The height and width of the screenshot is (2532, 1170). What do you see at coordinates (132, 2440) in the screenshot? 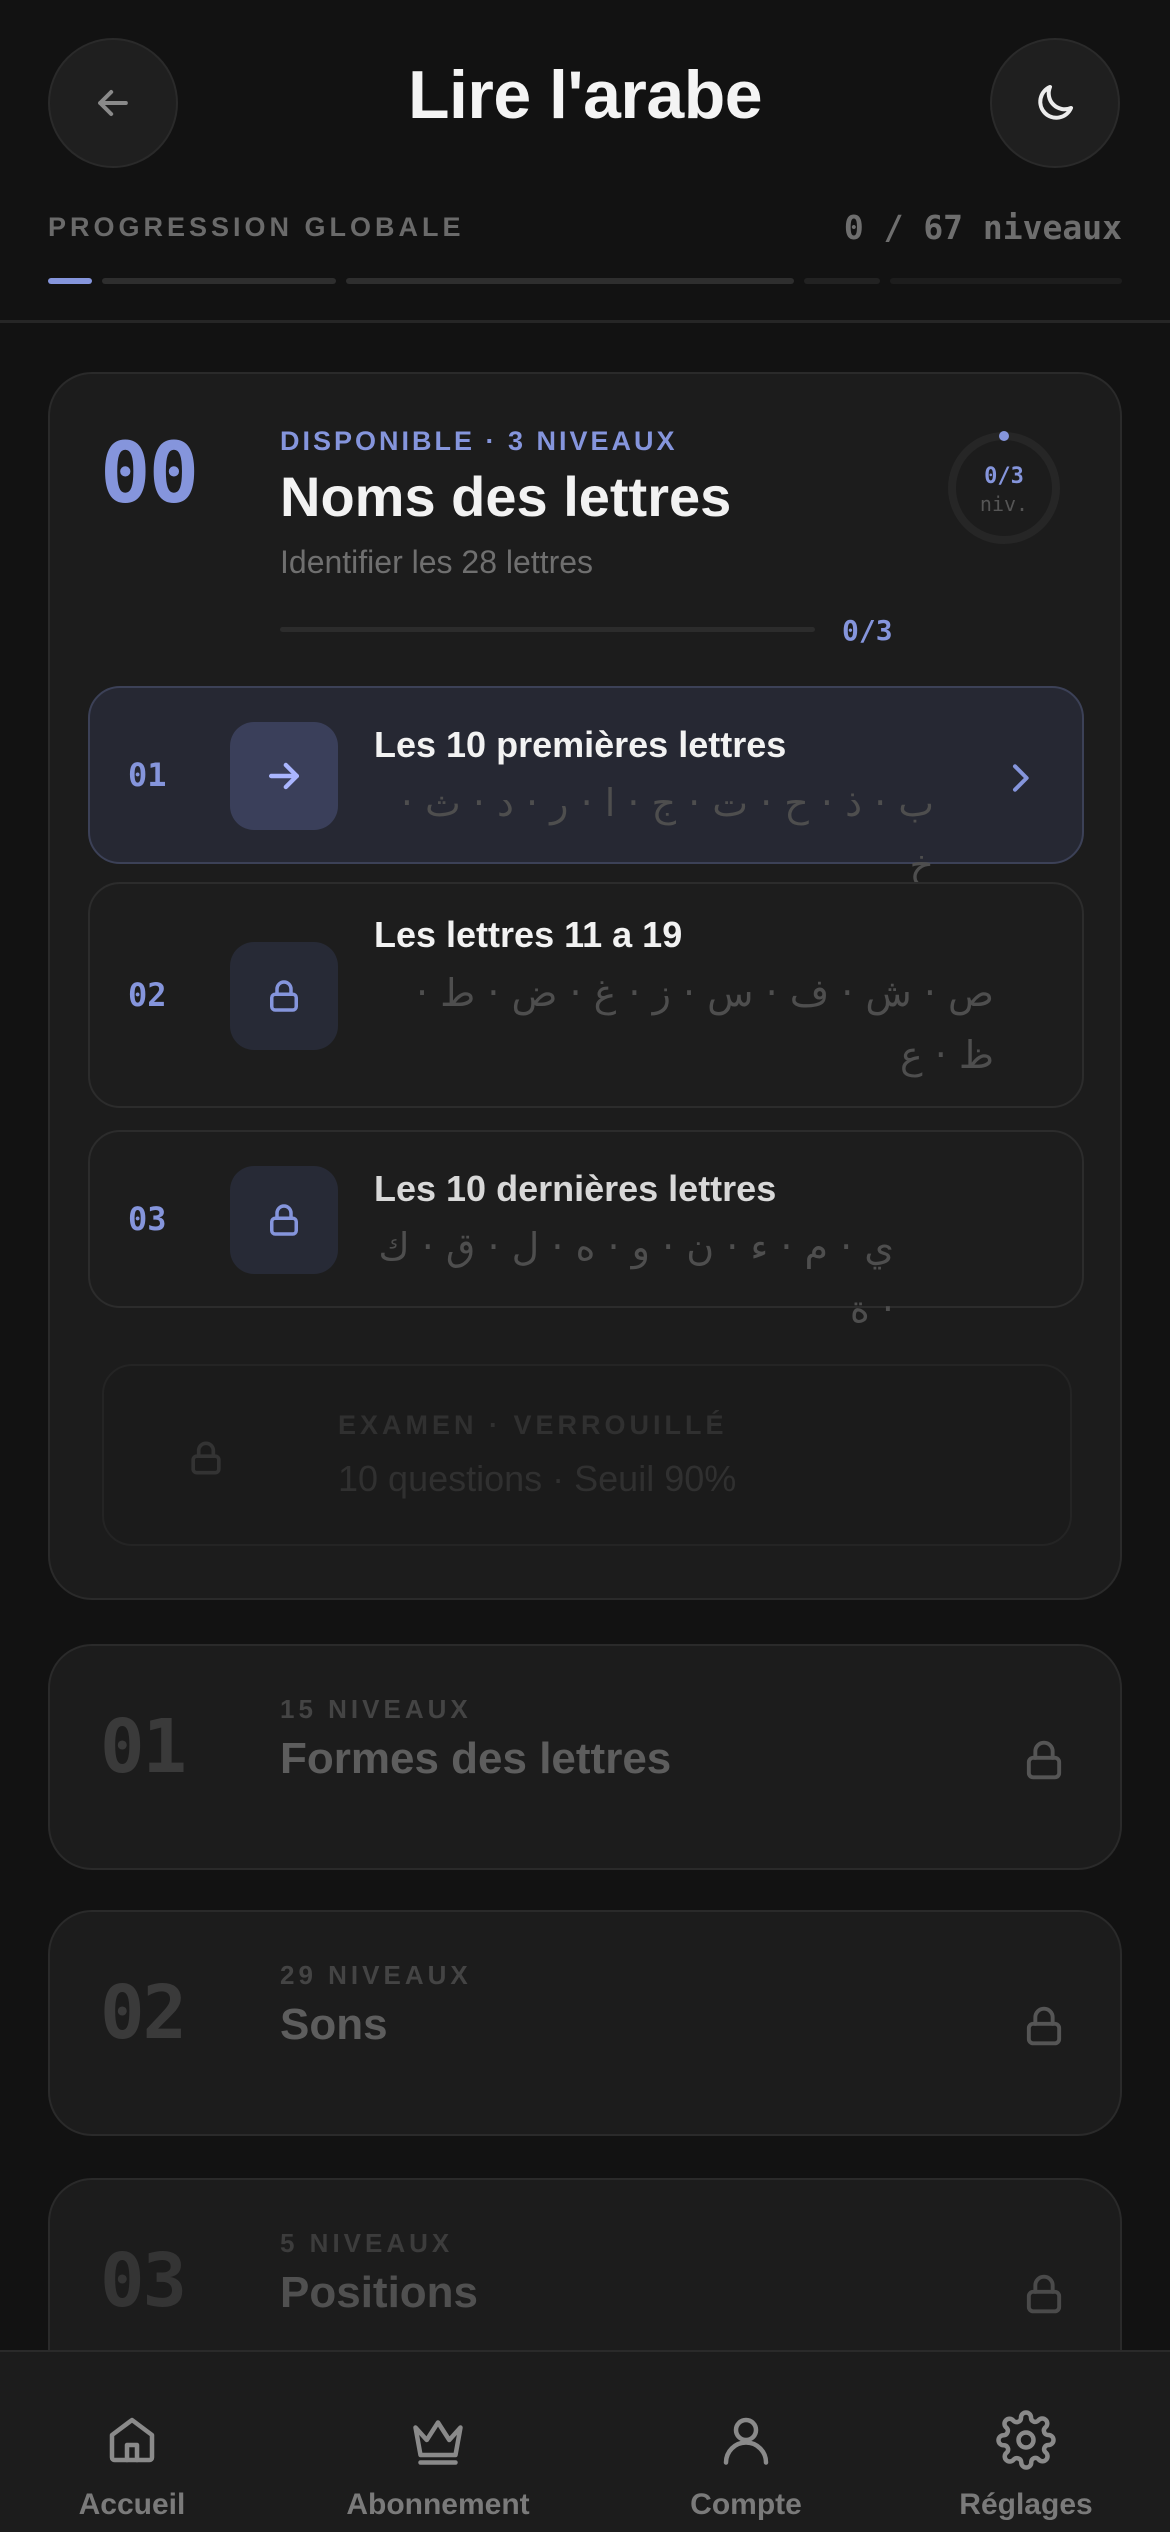
I see `home-icon` at bounding box center [132, 2440].